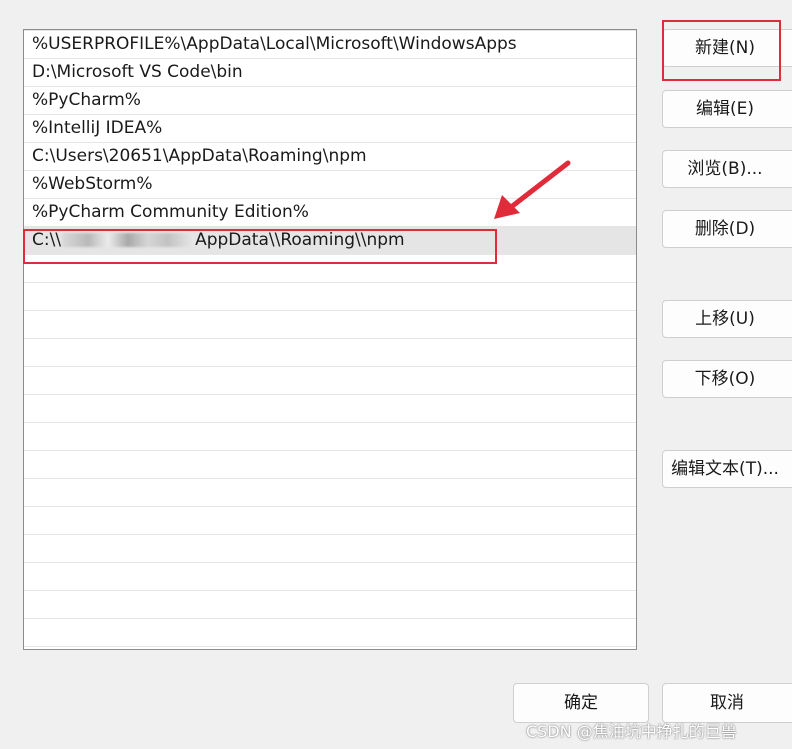 The image size is (792, 749). I want to click on path-row-5: C:\Users\20651\AppData\Roaming\npm, so click(330, 156).